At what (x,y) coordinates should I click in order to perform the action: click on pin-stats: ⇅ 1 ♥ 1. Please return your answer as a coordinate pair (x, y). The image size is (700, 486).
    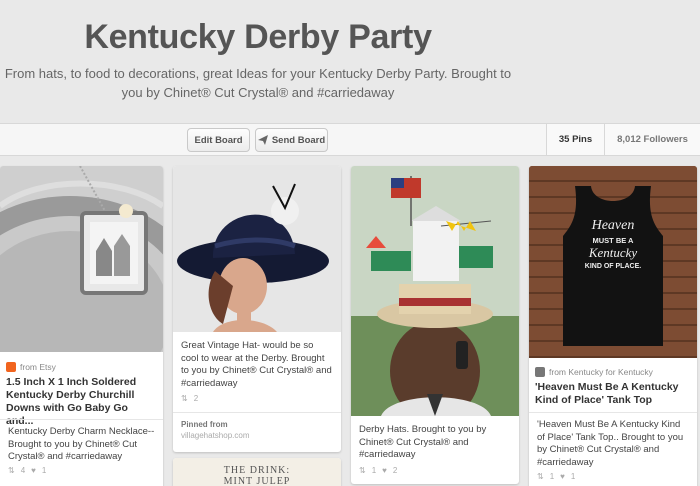
    Looking at the image, I should click on (556, 476).